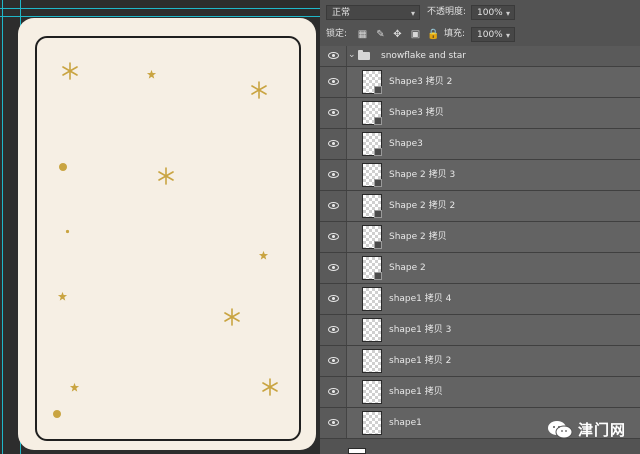 This screenshot has width=640, height=454. I want to click on layer-row: shape1 拷贝 3, so click(480, 330).